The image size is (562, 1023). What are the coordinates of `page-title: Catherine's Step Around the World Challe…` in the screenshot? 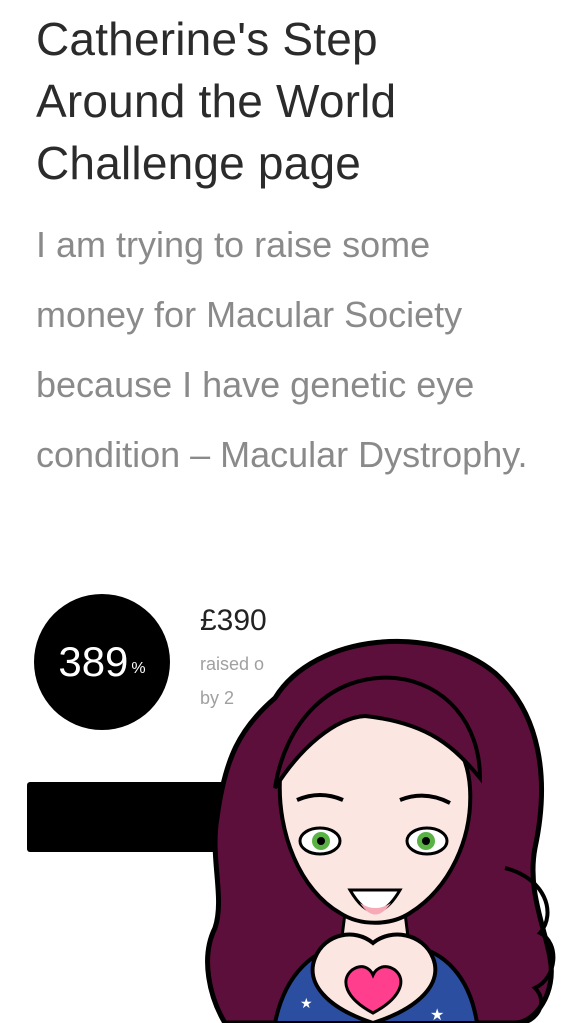 It's located at (216, 101).